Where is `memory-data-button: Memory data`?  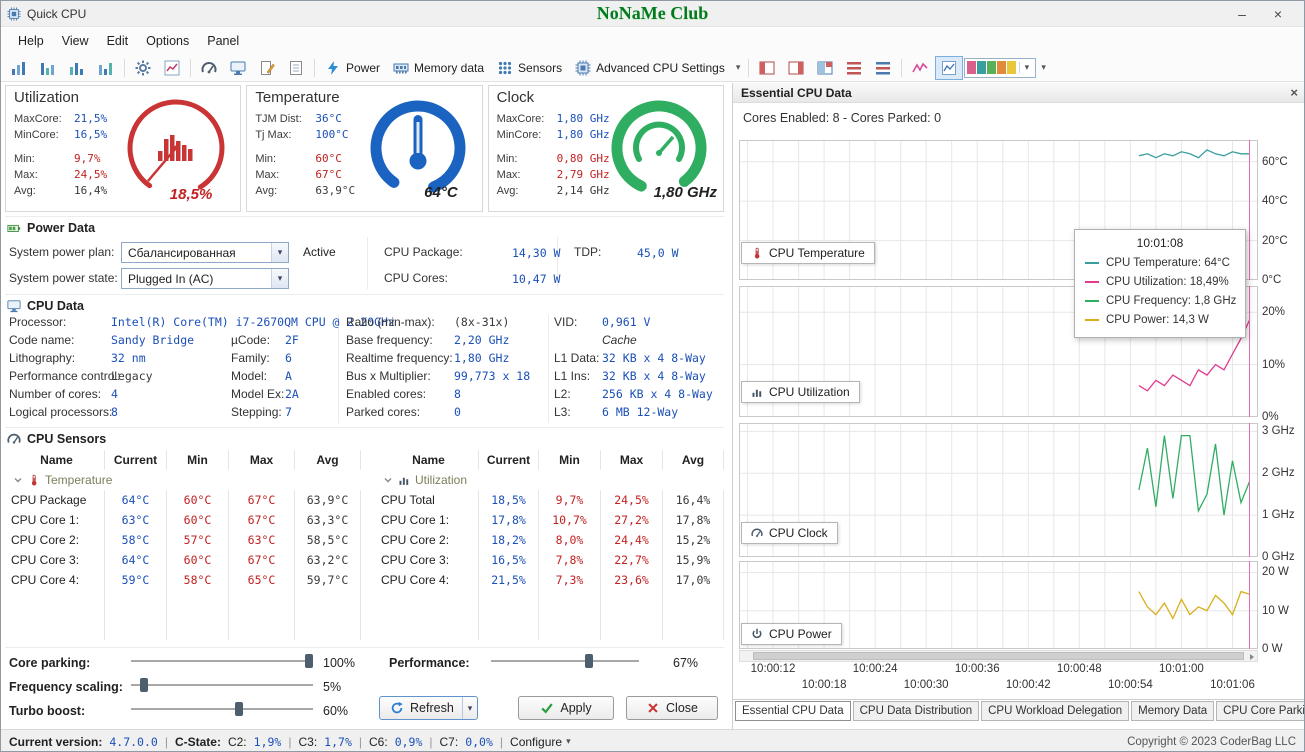
memory-data-button: Memory data is located at coordinates (438, 68).